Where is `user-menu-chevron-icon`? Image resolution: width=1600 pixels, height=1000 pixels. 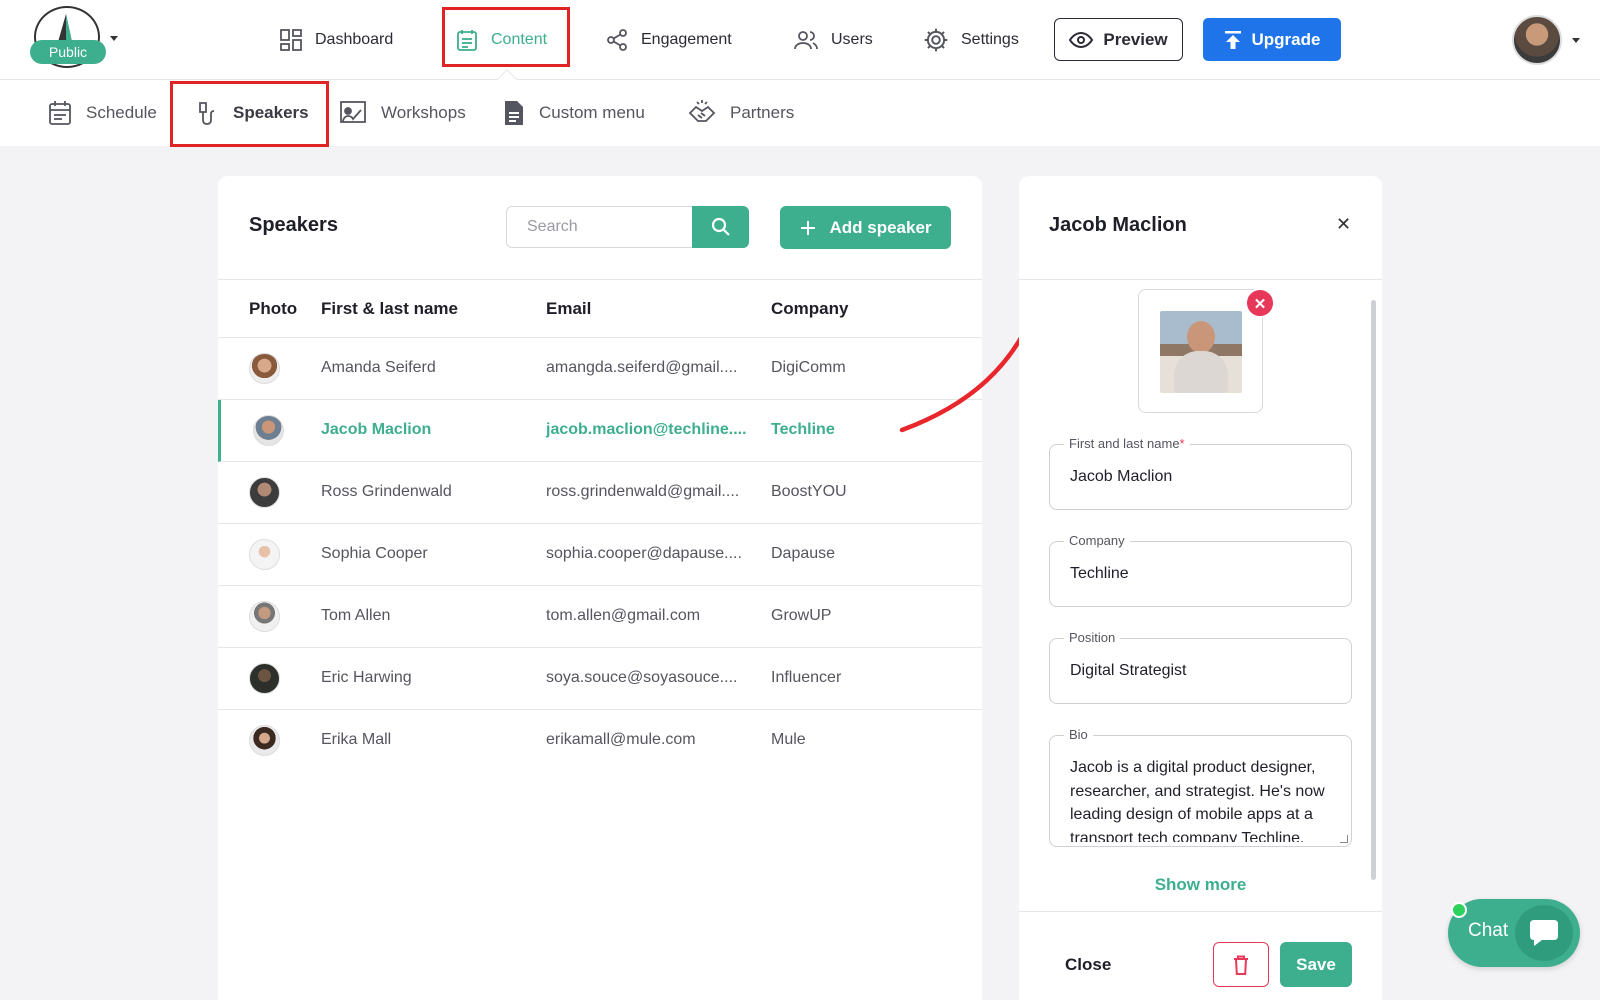
user-menu-chevron-icon is located at coordinates (1576, 40).